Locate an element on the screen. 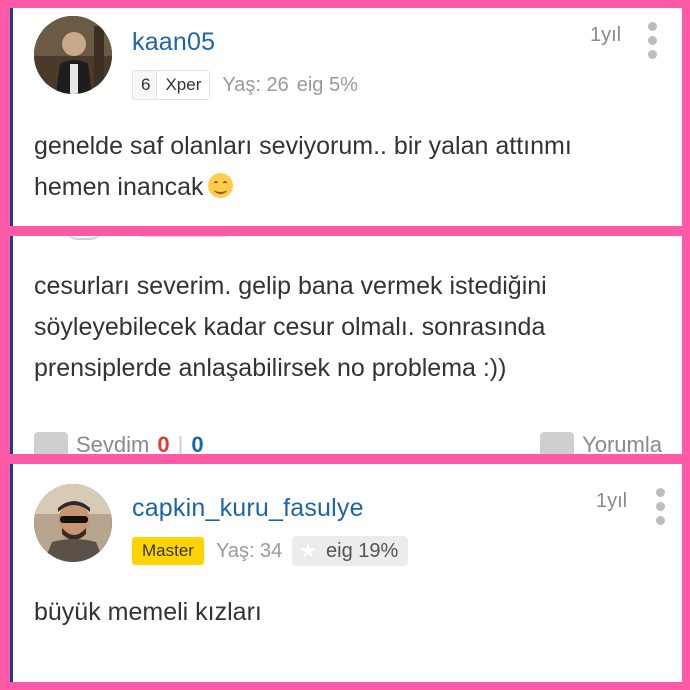 Image resolution: width=690 pixels, height=690 pixels. like-button: Sevdim 0 | 0 is located at coordinates (119, 443).